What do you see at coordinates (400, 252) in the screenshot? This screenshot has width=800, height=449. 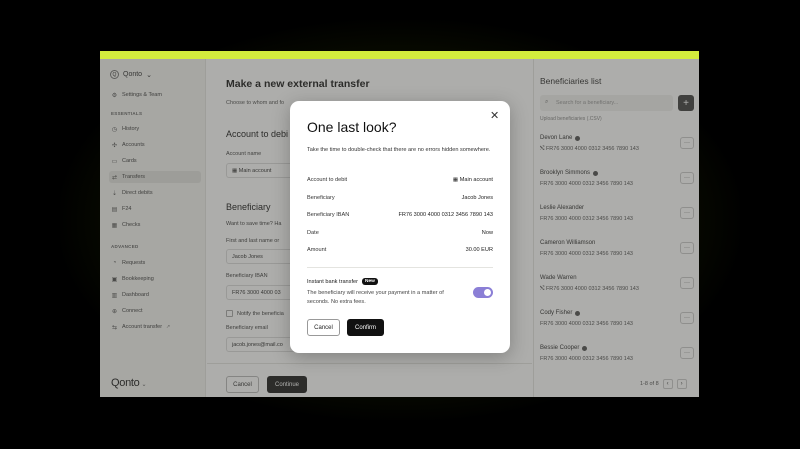 I see `summary-row-amount: Amount 30.00 EUR` at bounding box center [400, 252].